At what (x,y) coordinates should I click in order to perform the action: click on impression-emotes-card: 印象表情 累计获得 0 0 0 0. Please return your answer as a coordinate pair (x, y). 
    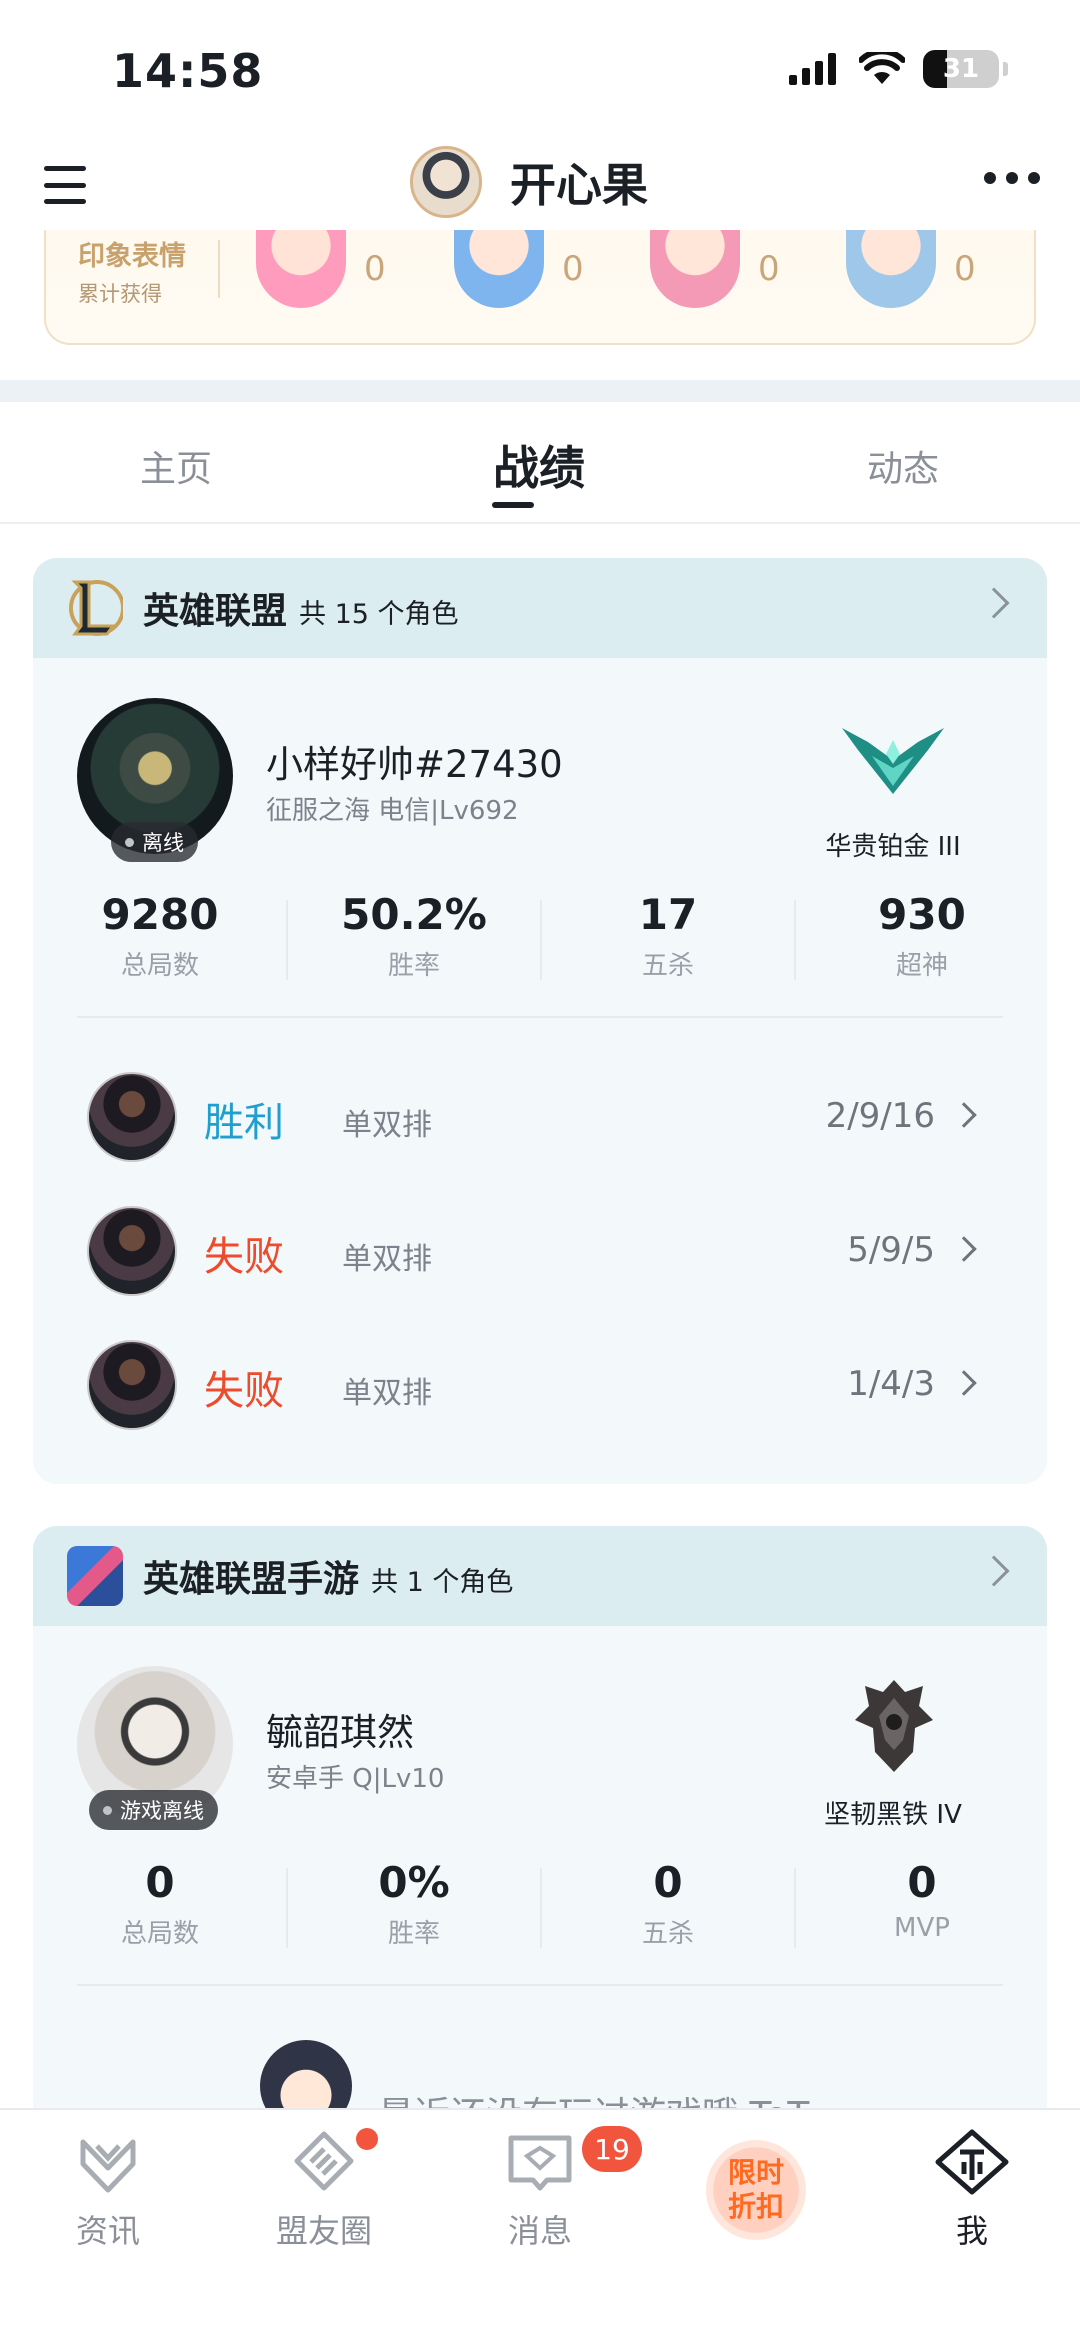
    Looking at the image, I should click on (540, 287).